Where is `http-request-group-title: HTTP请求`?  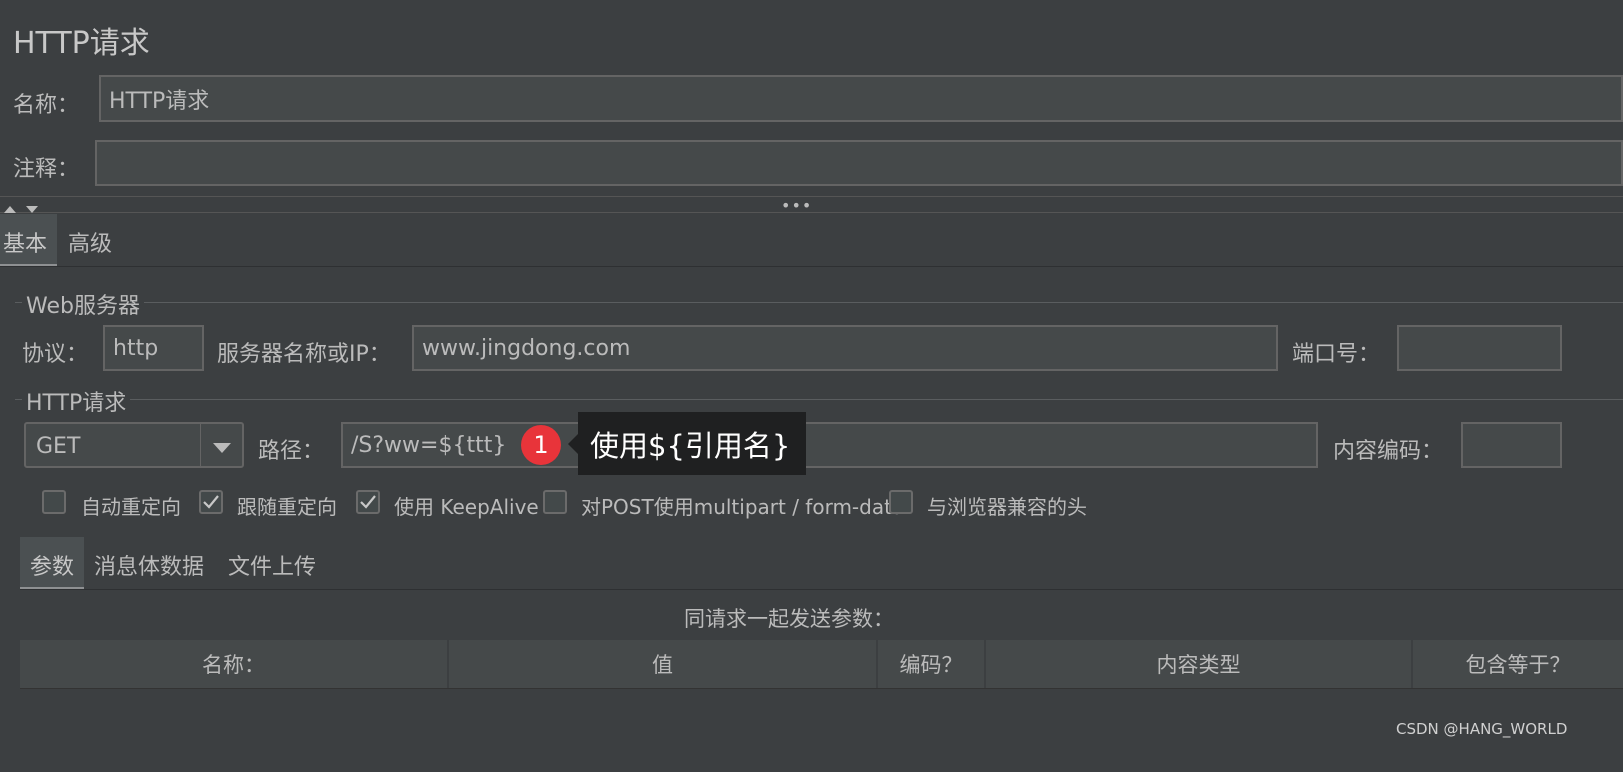 http-request-group-title: HTTP请求 is located at coordinates (76, 401).